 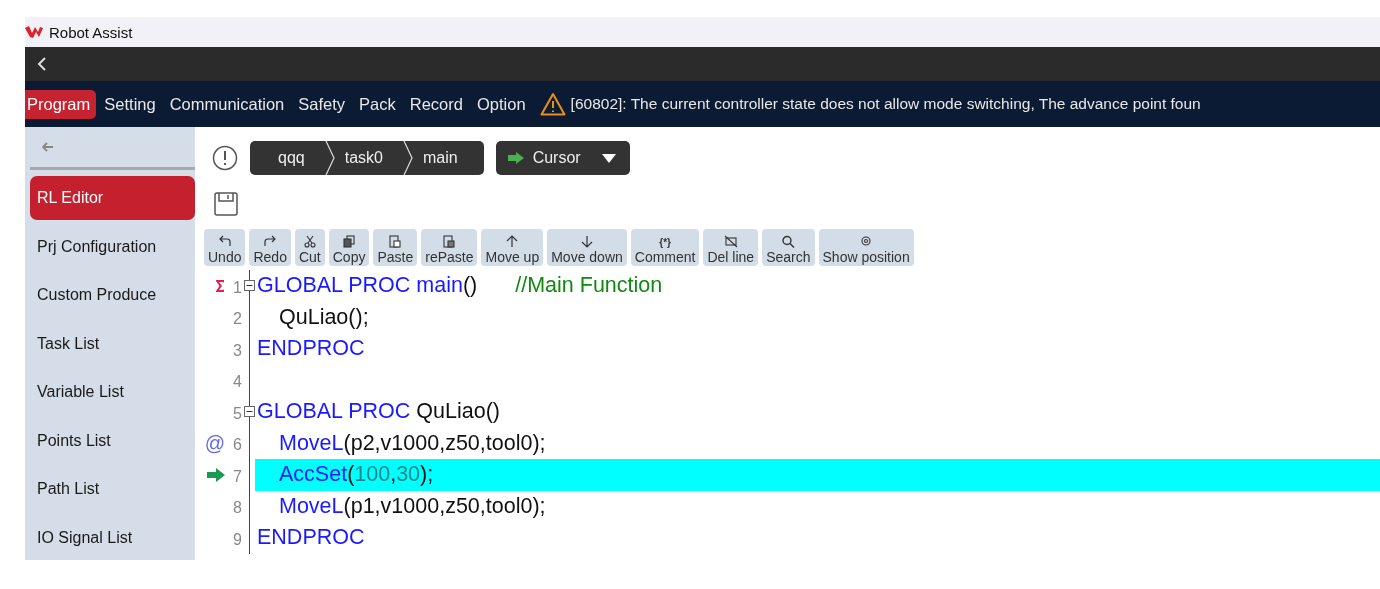 I want to click on toolbar-button: {*} Comment, so click(x=665, y=247).